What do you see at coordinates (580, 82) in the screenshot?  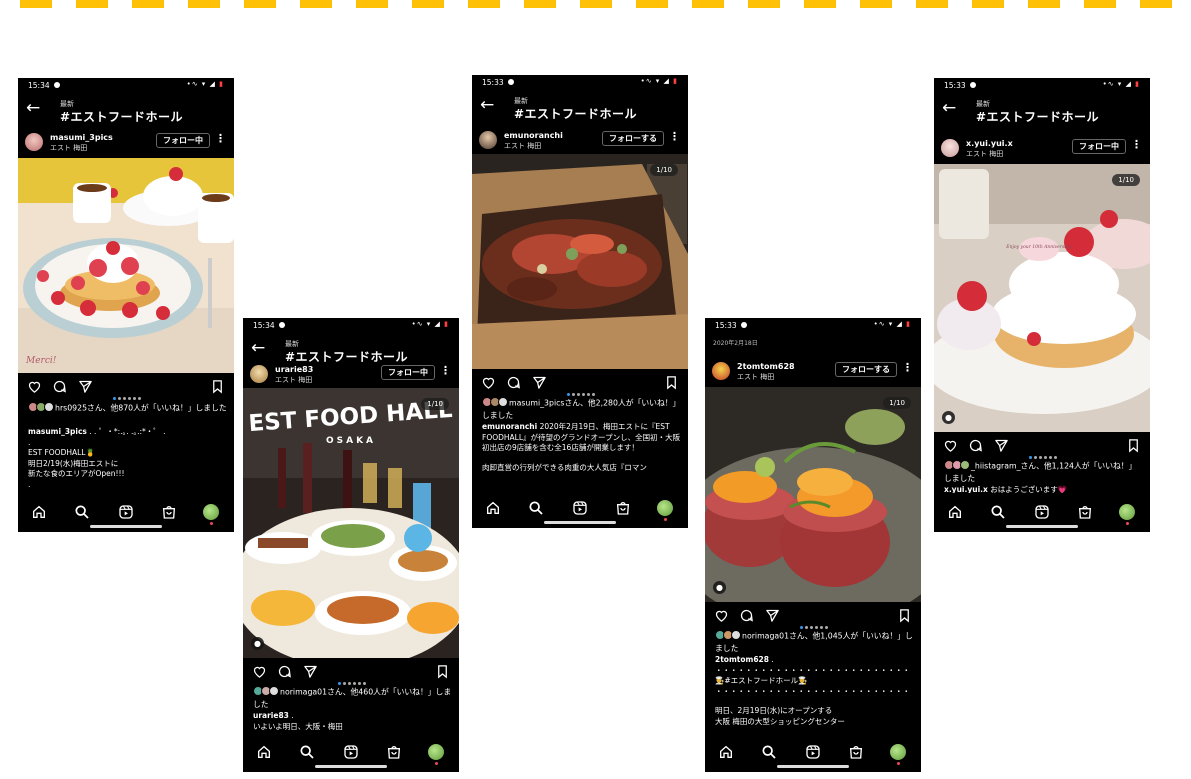 I see `status-bar: 15:33 •∿ ▾ ◢ ▮` at bounding box center [580, 82].